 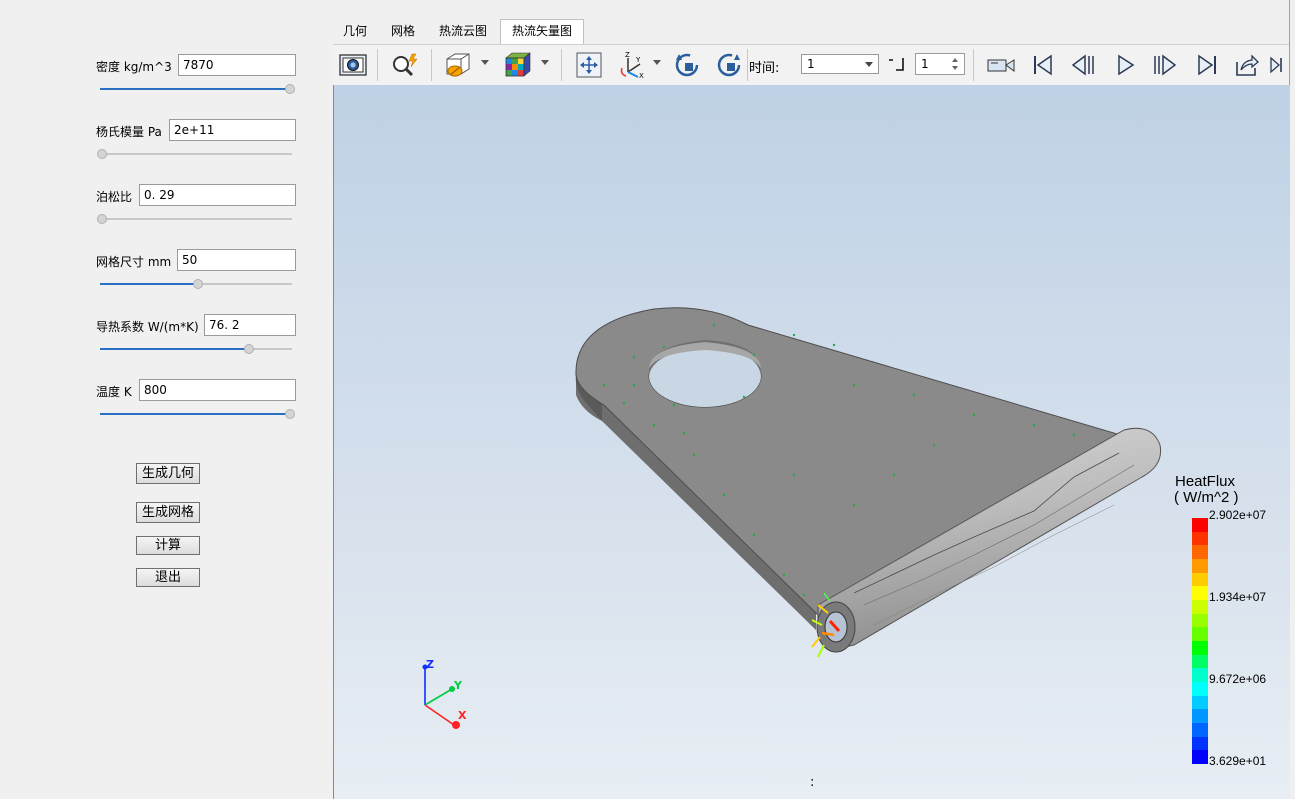 What do you see at coordinates (542, 32) in the screenshot?
I see `tab-heat-flux-vector: 热流矢量图` at bounding box center [542, 32].